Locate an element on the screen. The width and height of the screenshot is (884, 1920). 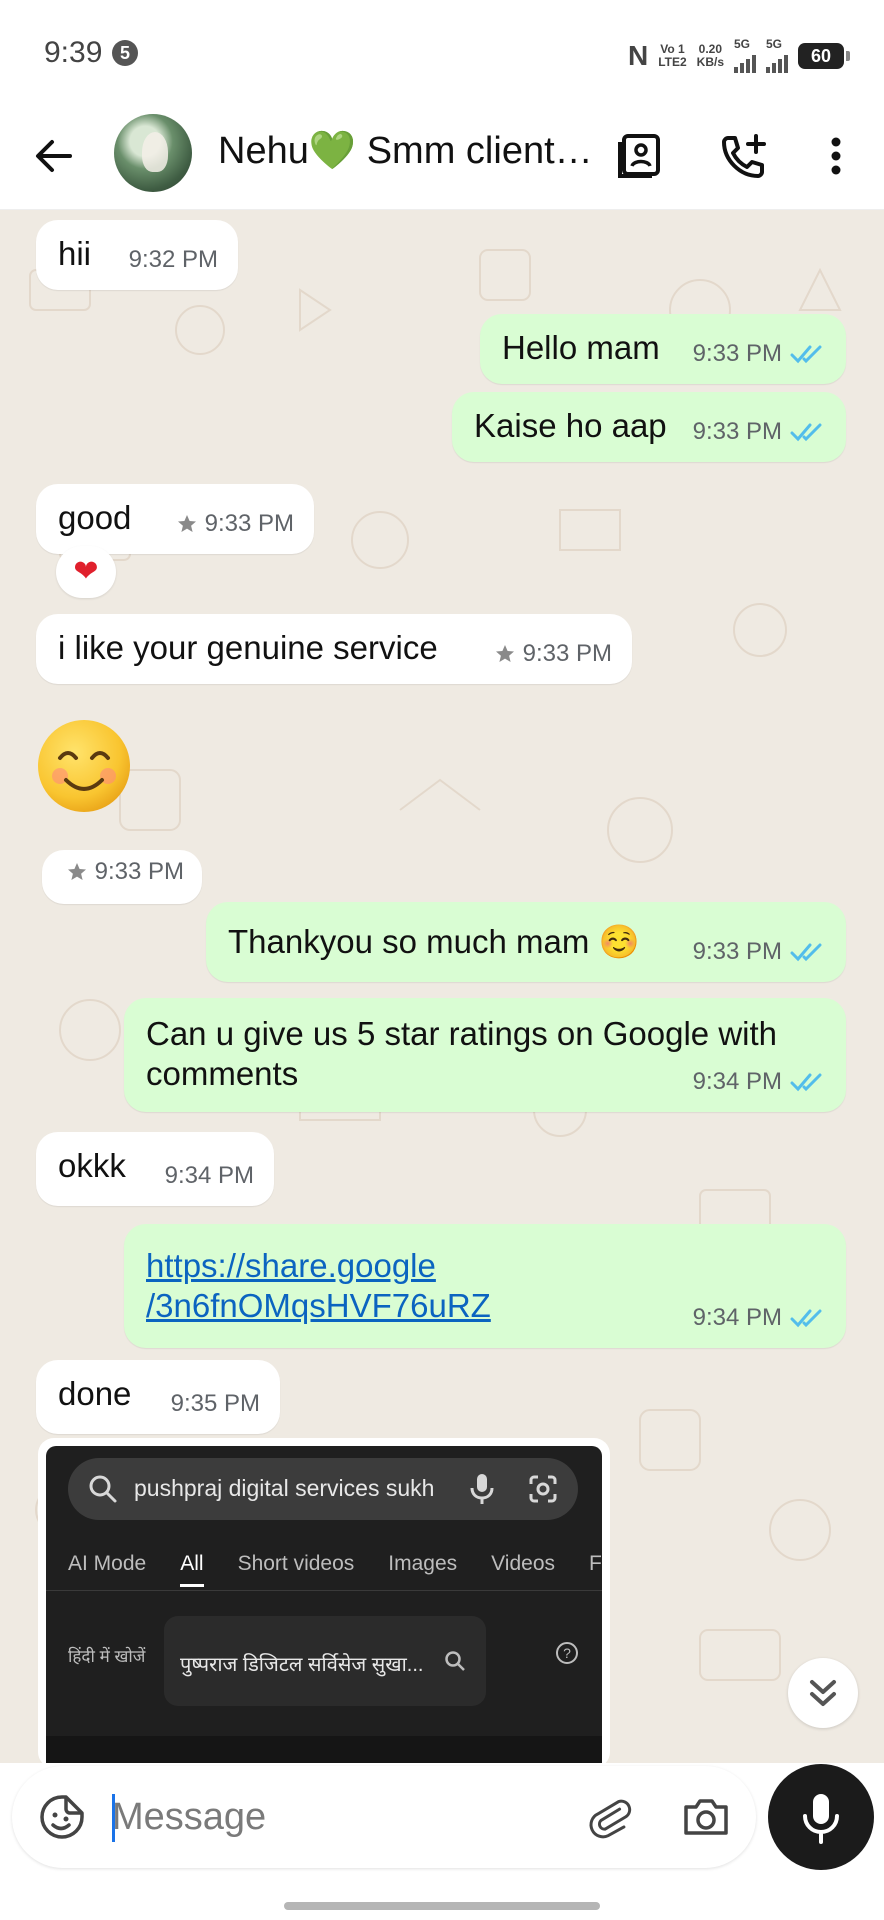
search-icon is located at coordinates (103, 1489).